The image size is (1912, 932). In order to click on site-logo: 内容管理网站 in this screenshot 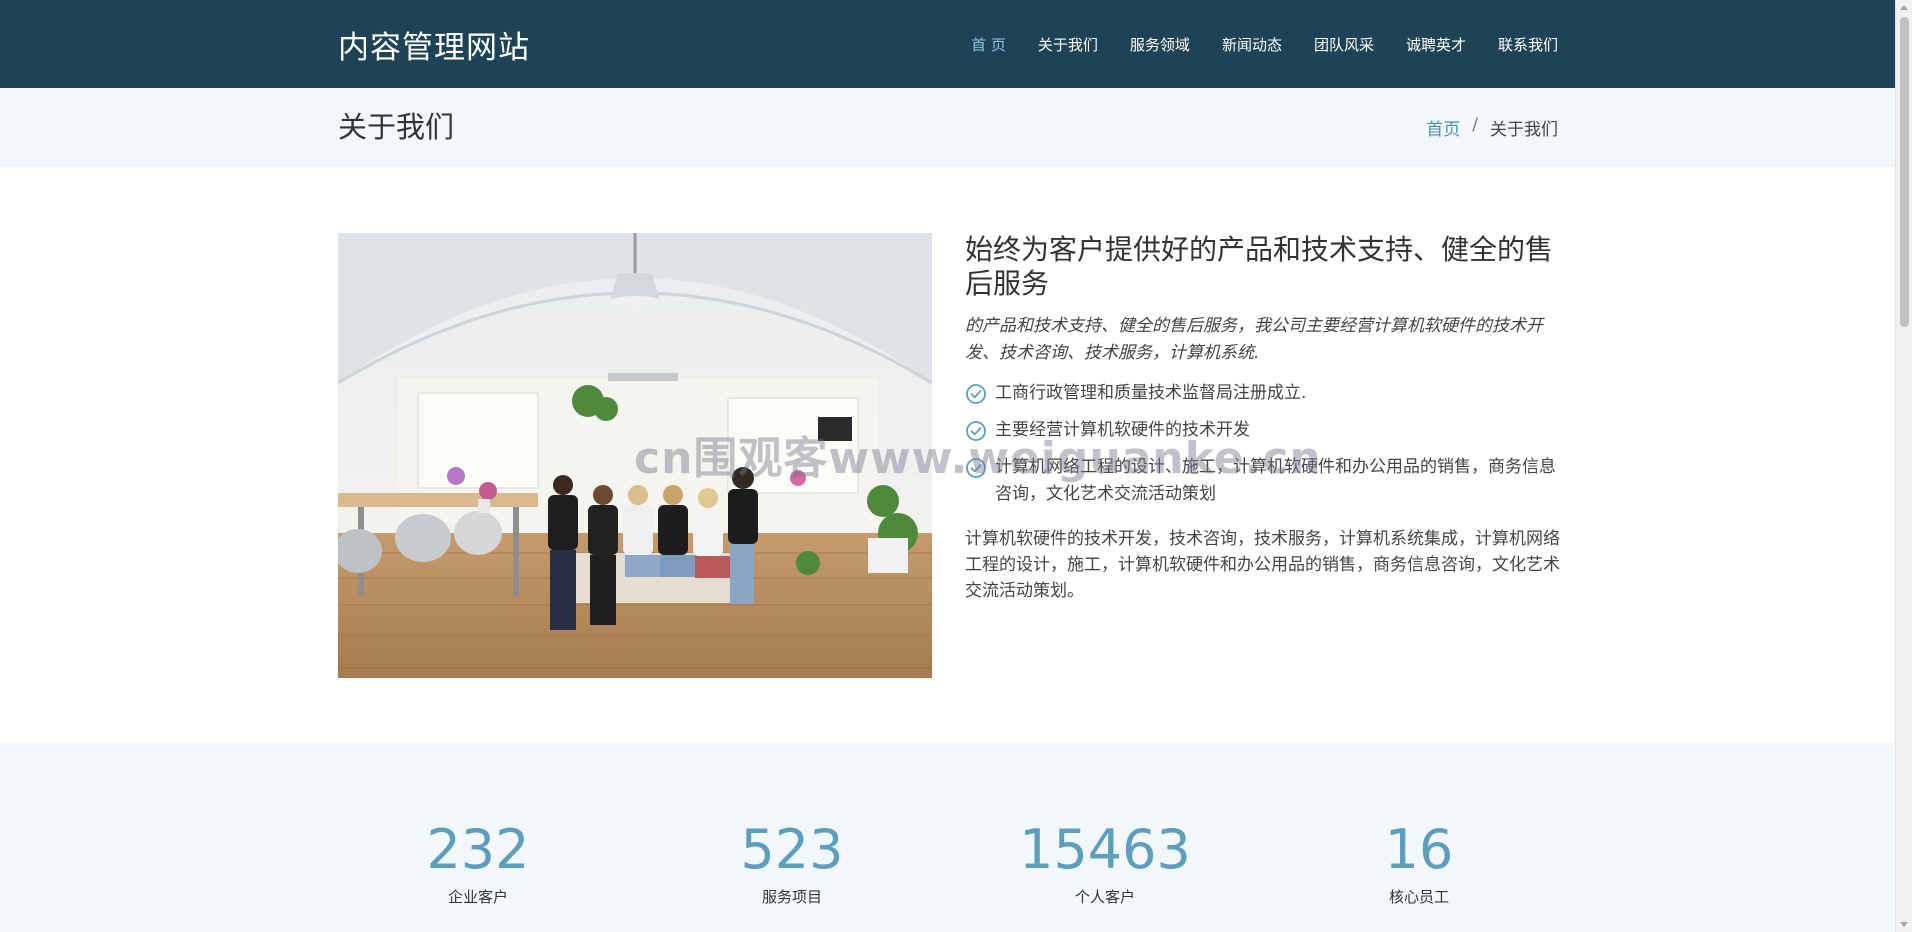, I will do `click(434, 44)`.